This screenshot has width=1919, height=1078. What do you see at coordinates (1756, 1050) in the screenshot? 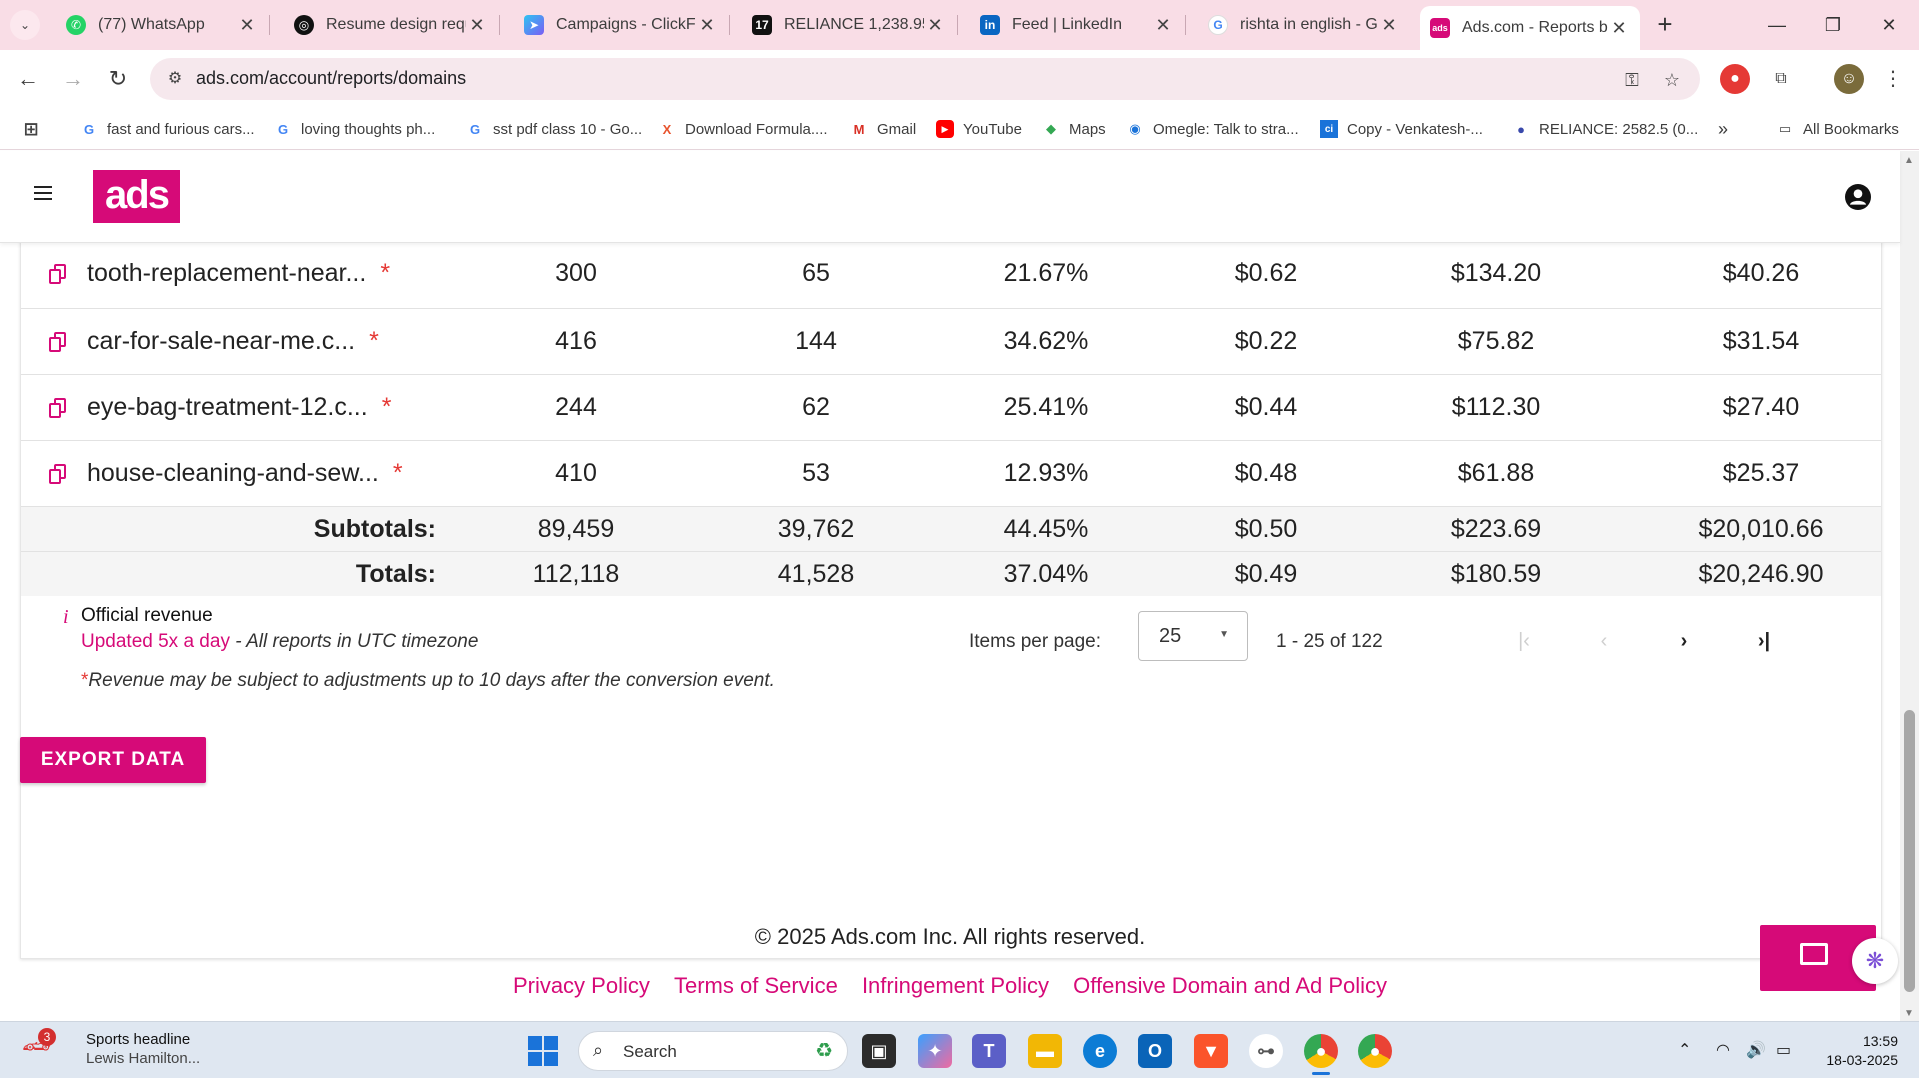
I see `volume-icon: 🔊` at bounding box center [1756, 1050].